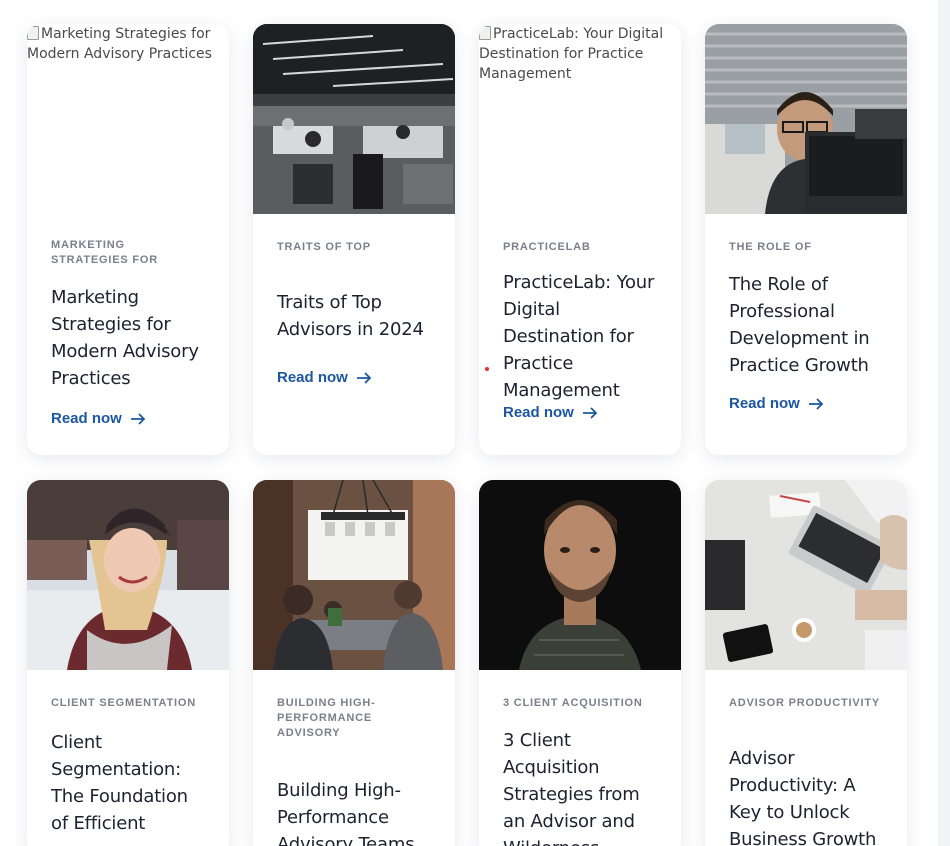 Image resolution: width=950 pixels, height=846 pixels. What do you see at coordinates (324, 247) in the screenshot?
I see `article-category: TRAITS OF TOP` at bounding box center [324, 247].